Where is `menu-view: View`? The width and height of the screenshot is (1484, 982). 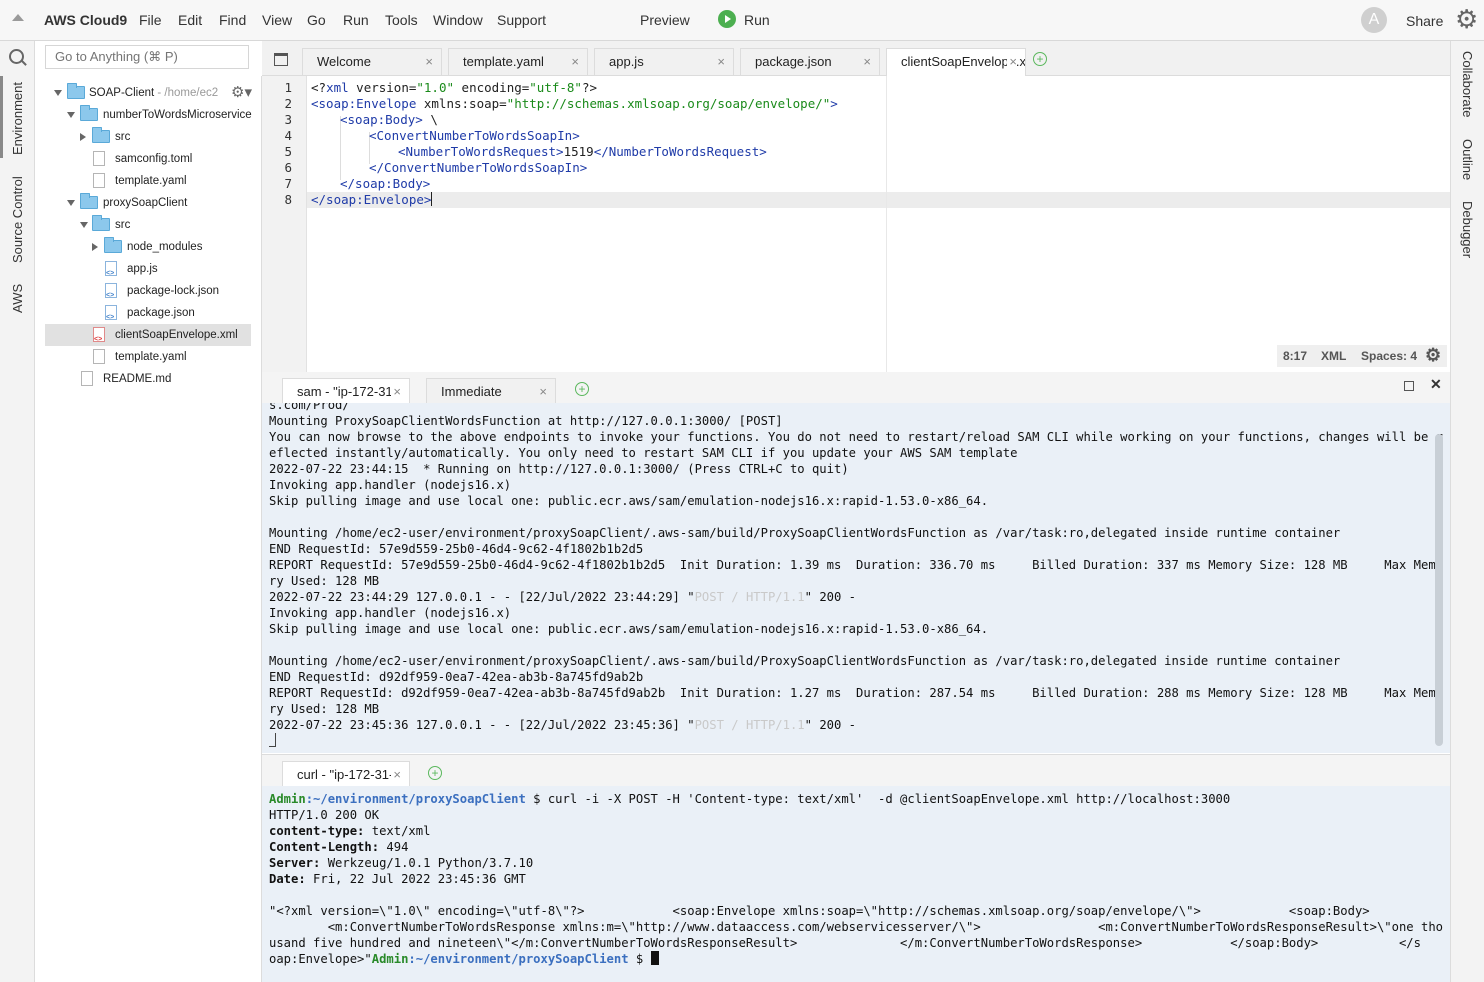
menu-view: View is located at coordinates (277, 20).